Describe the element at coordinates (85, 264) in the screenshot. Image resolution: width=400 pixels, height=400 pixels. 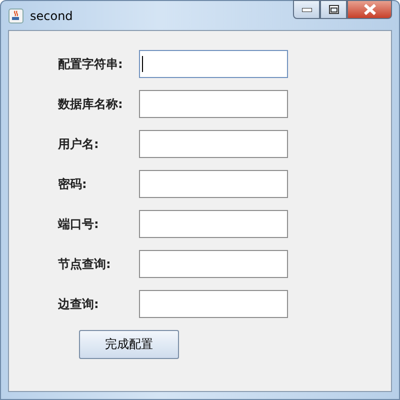
I see `field-label: 节点查询:` at that location.